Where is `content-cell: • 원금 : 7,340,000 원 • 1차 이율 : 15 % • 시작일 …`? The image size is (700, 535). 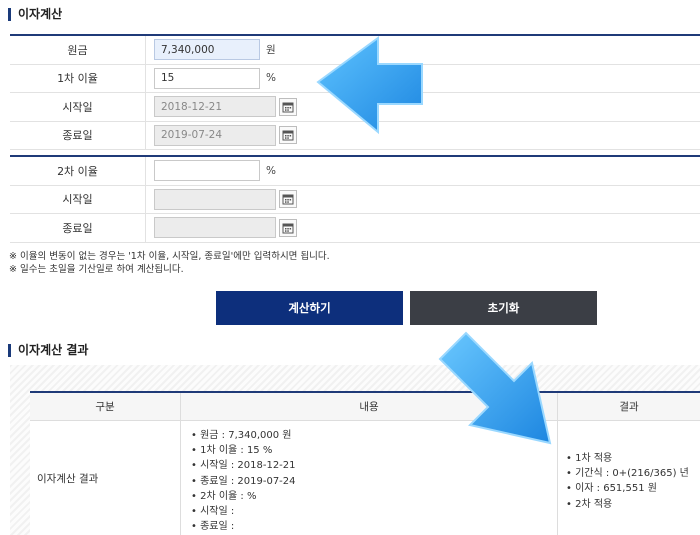 content-cell: • 원금 : 7,340,000 원 • 1차 이율 : 15 % • 시작일 … is located at coordinates (368, 478).